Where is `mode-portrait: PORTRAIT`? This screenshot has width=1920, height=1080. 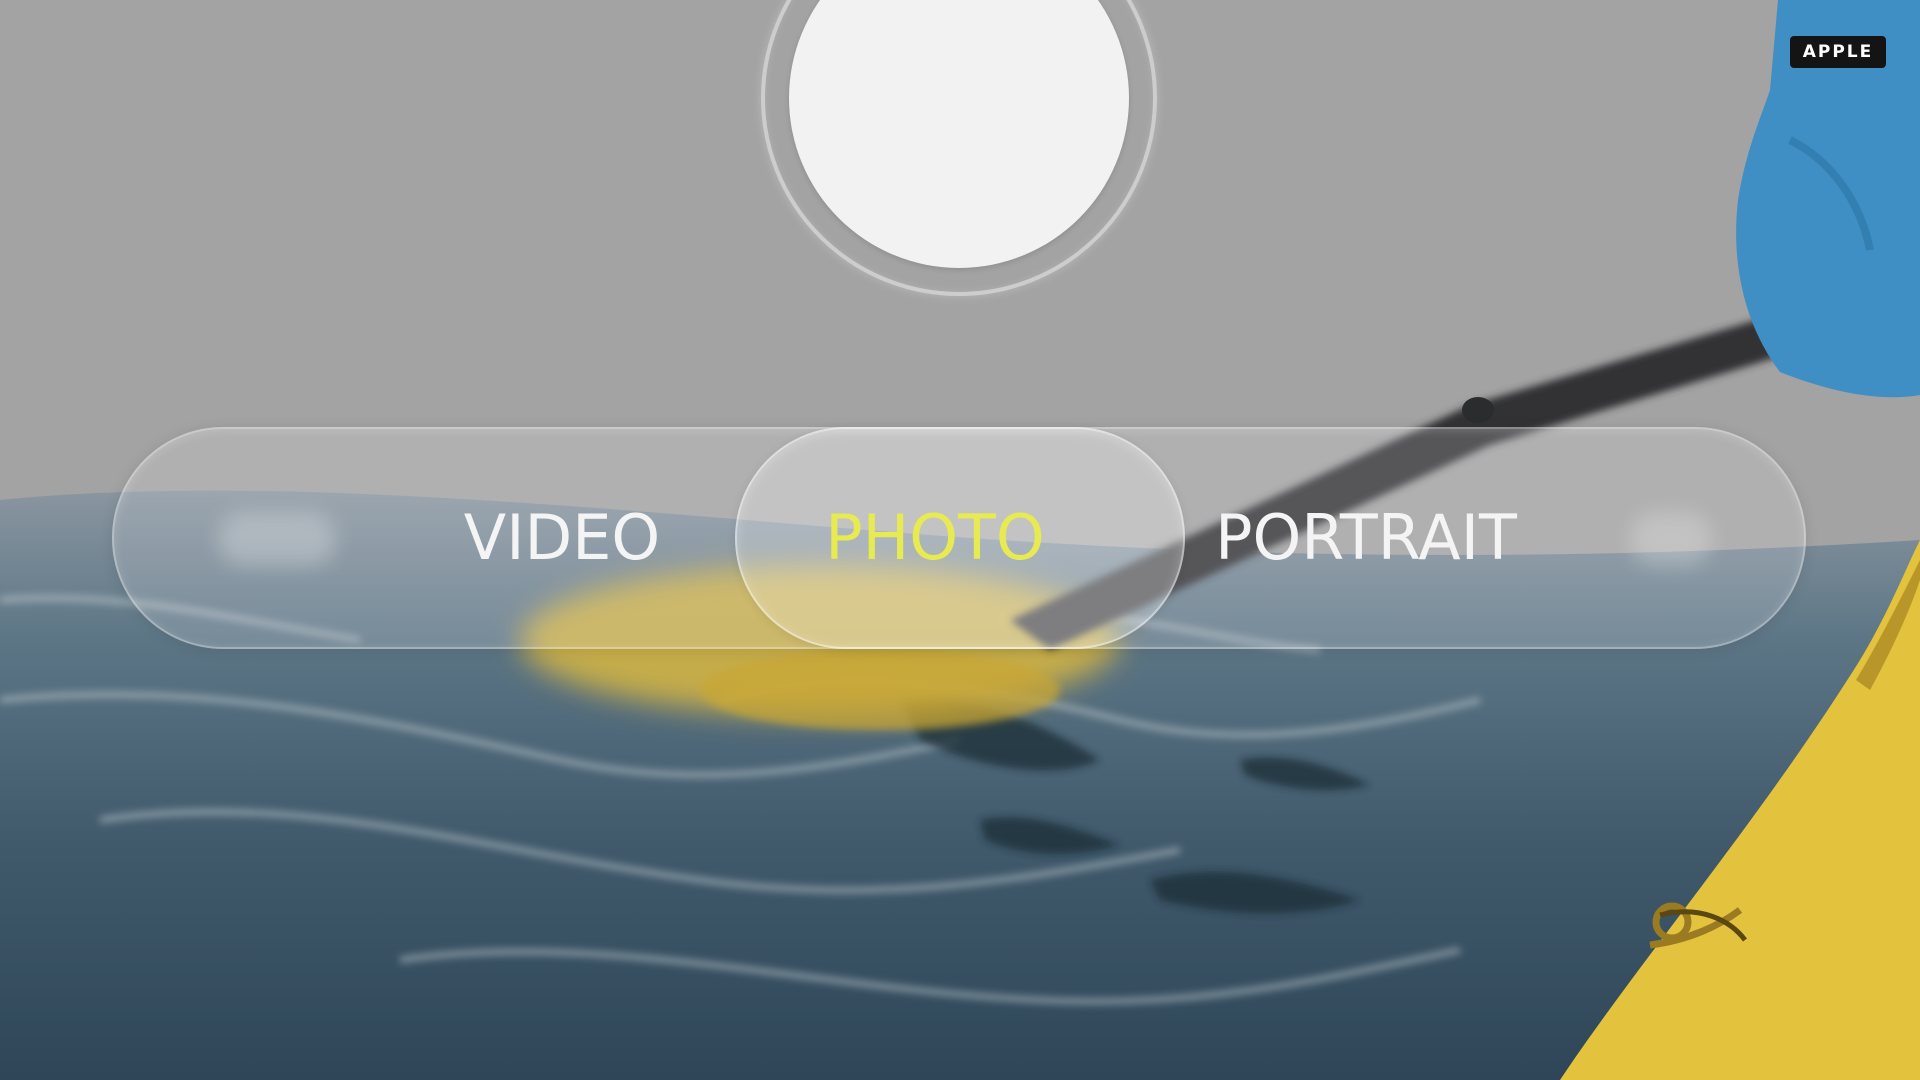 mode-portrait: PORTRAIT is located at coordinates (1366, 538).